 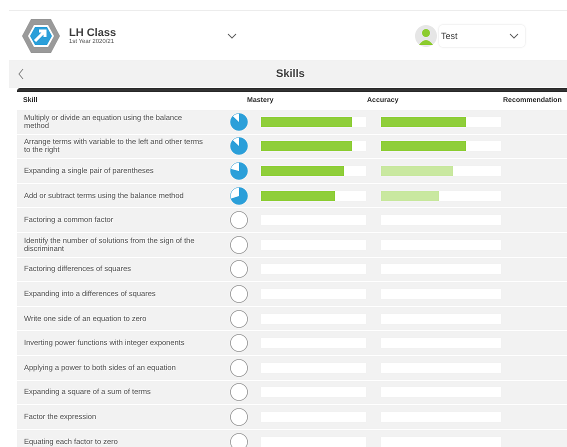 What do you see at coordinates (41, 36) in the screenshot?
I see `logo-icon` at bounding box center [41, 36].